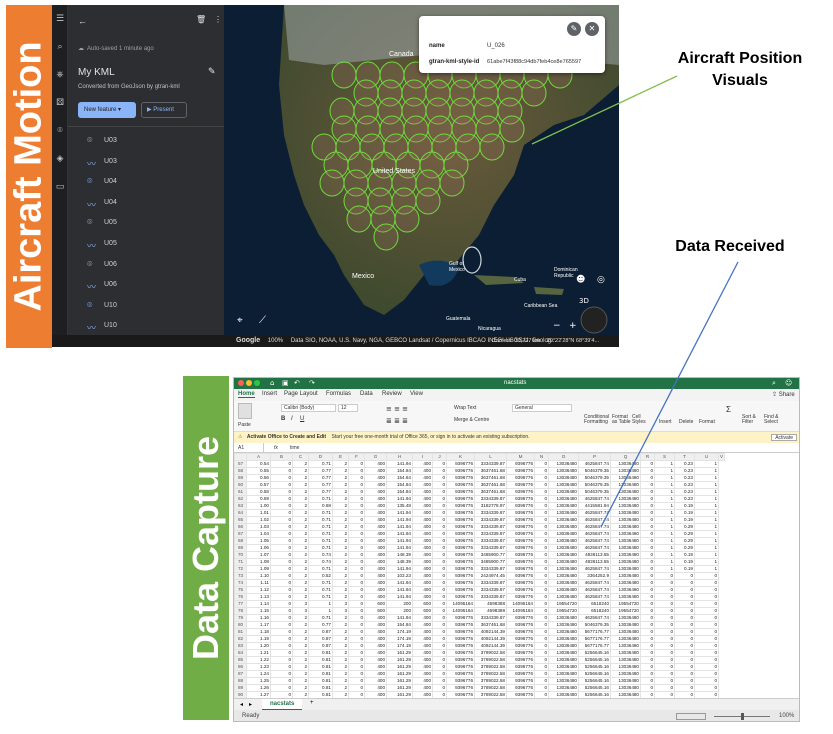 The height and width of the screenshot is (734, 833). I want to click on cell: 1.19, so click(258, 639).